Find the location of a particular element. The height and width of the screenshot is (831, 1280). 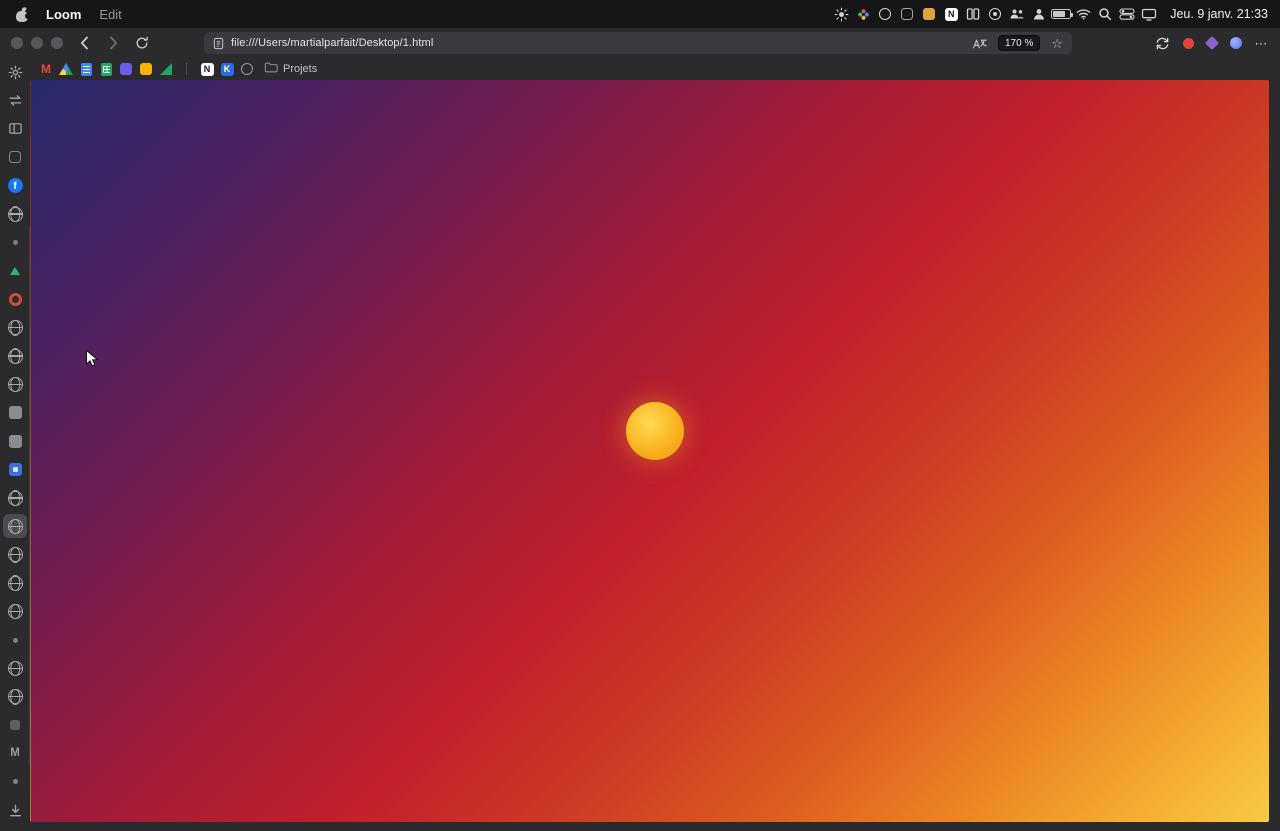

pinned-tab-icon is located at coordinates (15, 271).